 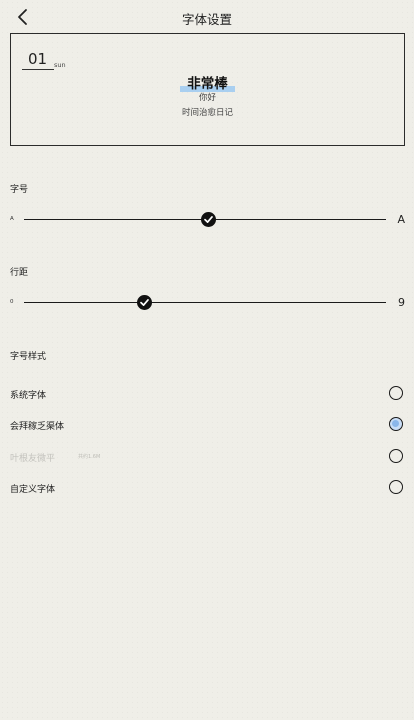 What do you see at coordinates (19, 190) in the screenshot?
I see `font-size-label: 字号` at bounding box center [19, 190].